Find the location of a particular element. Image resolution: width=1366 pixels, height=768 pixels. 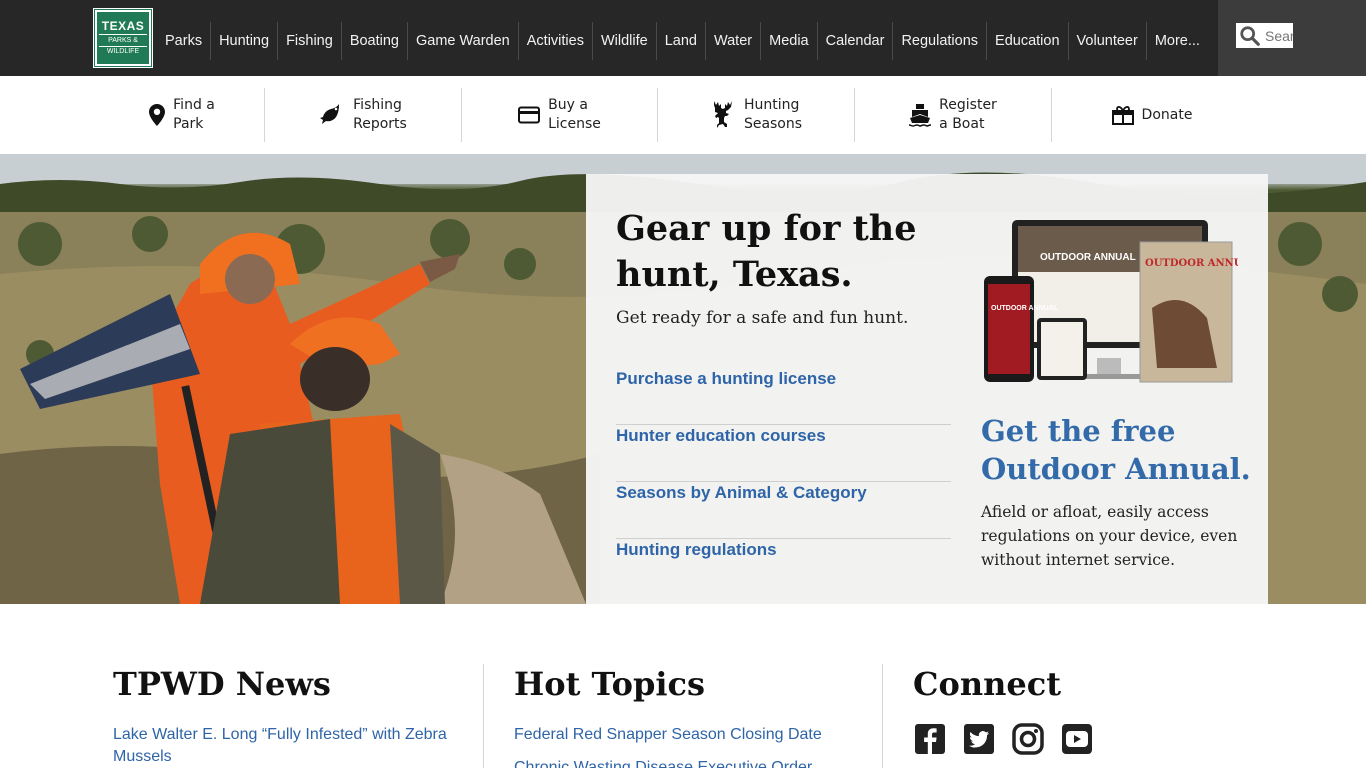

nav-item-media: Media is located at coordinates (788, 41).